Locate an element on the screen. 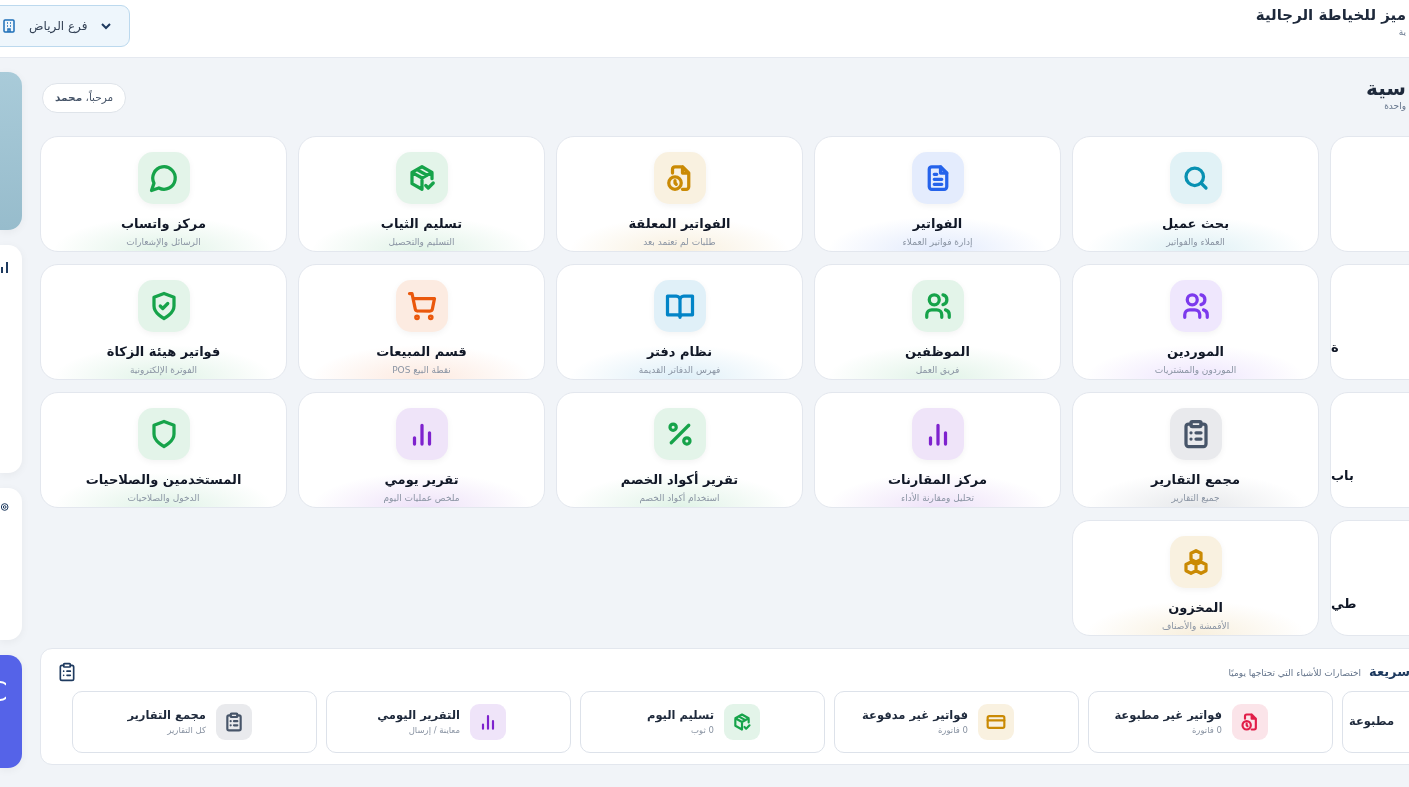 The width and height of the screenshot is (1409, 787). module-card: الفواتير المعلقة طلبات لم تعتمد بعد is located at coordinates (679, 194).